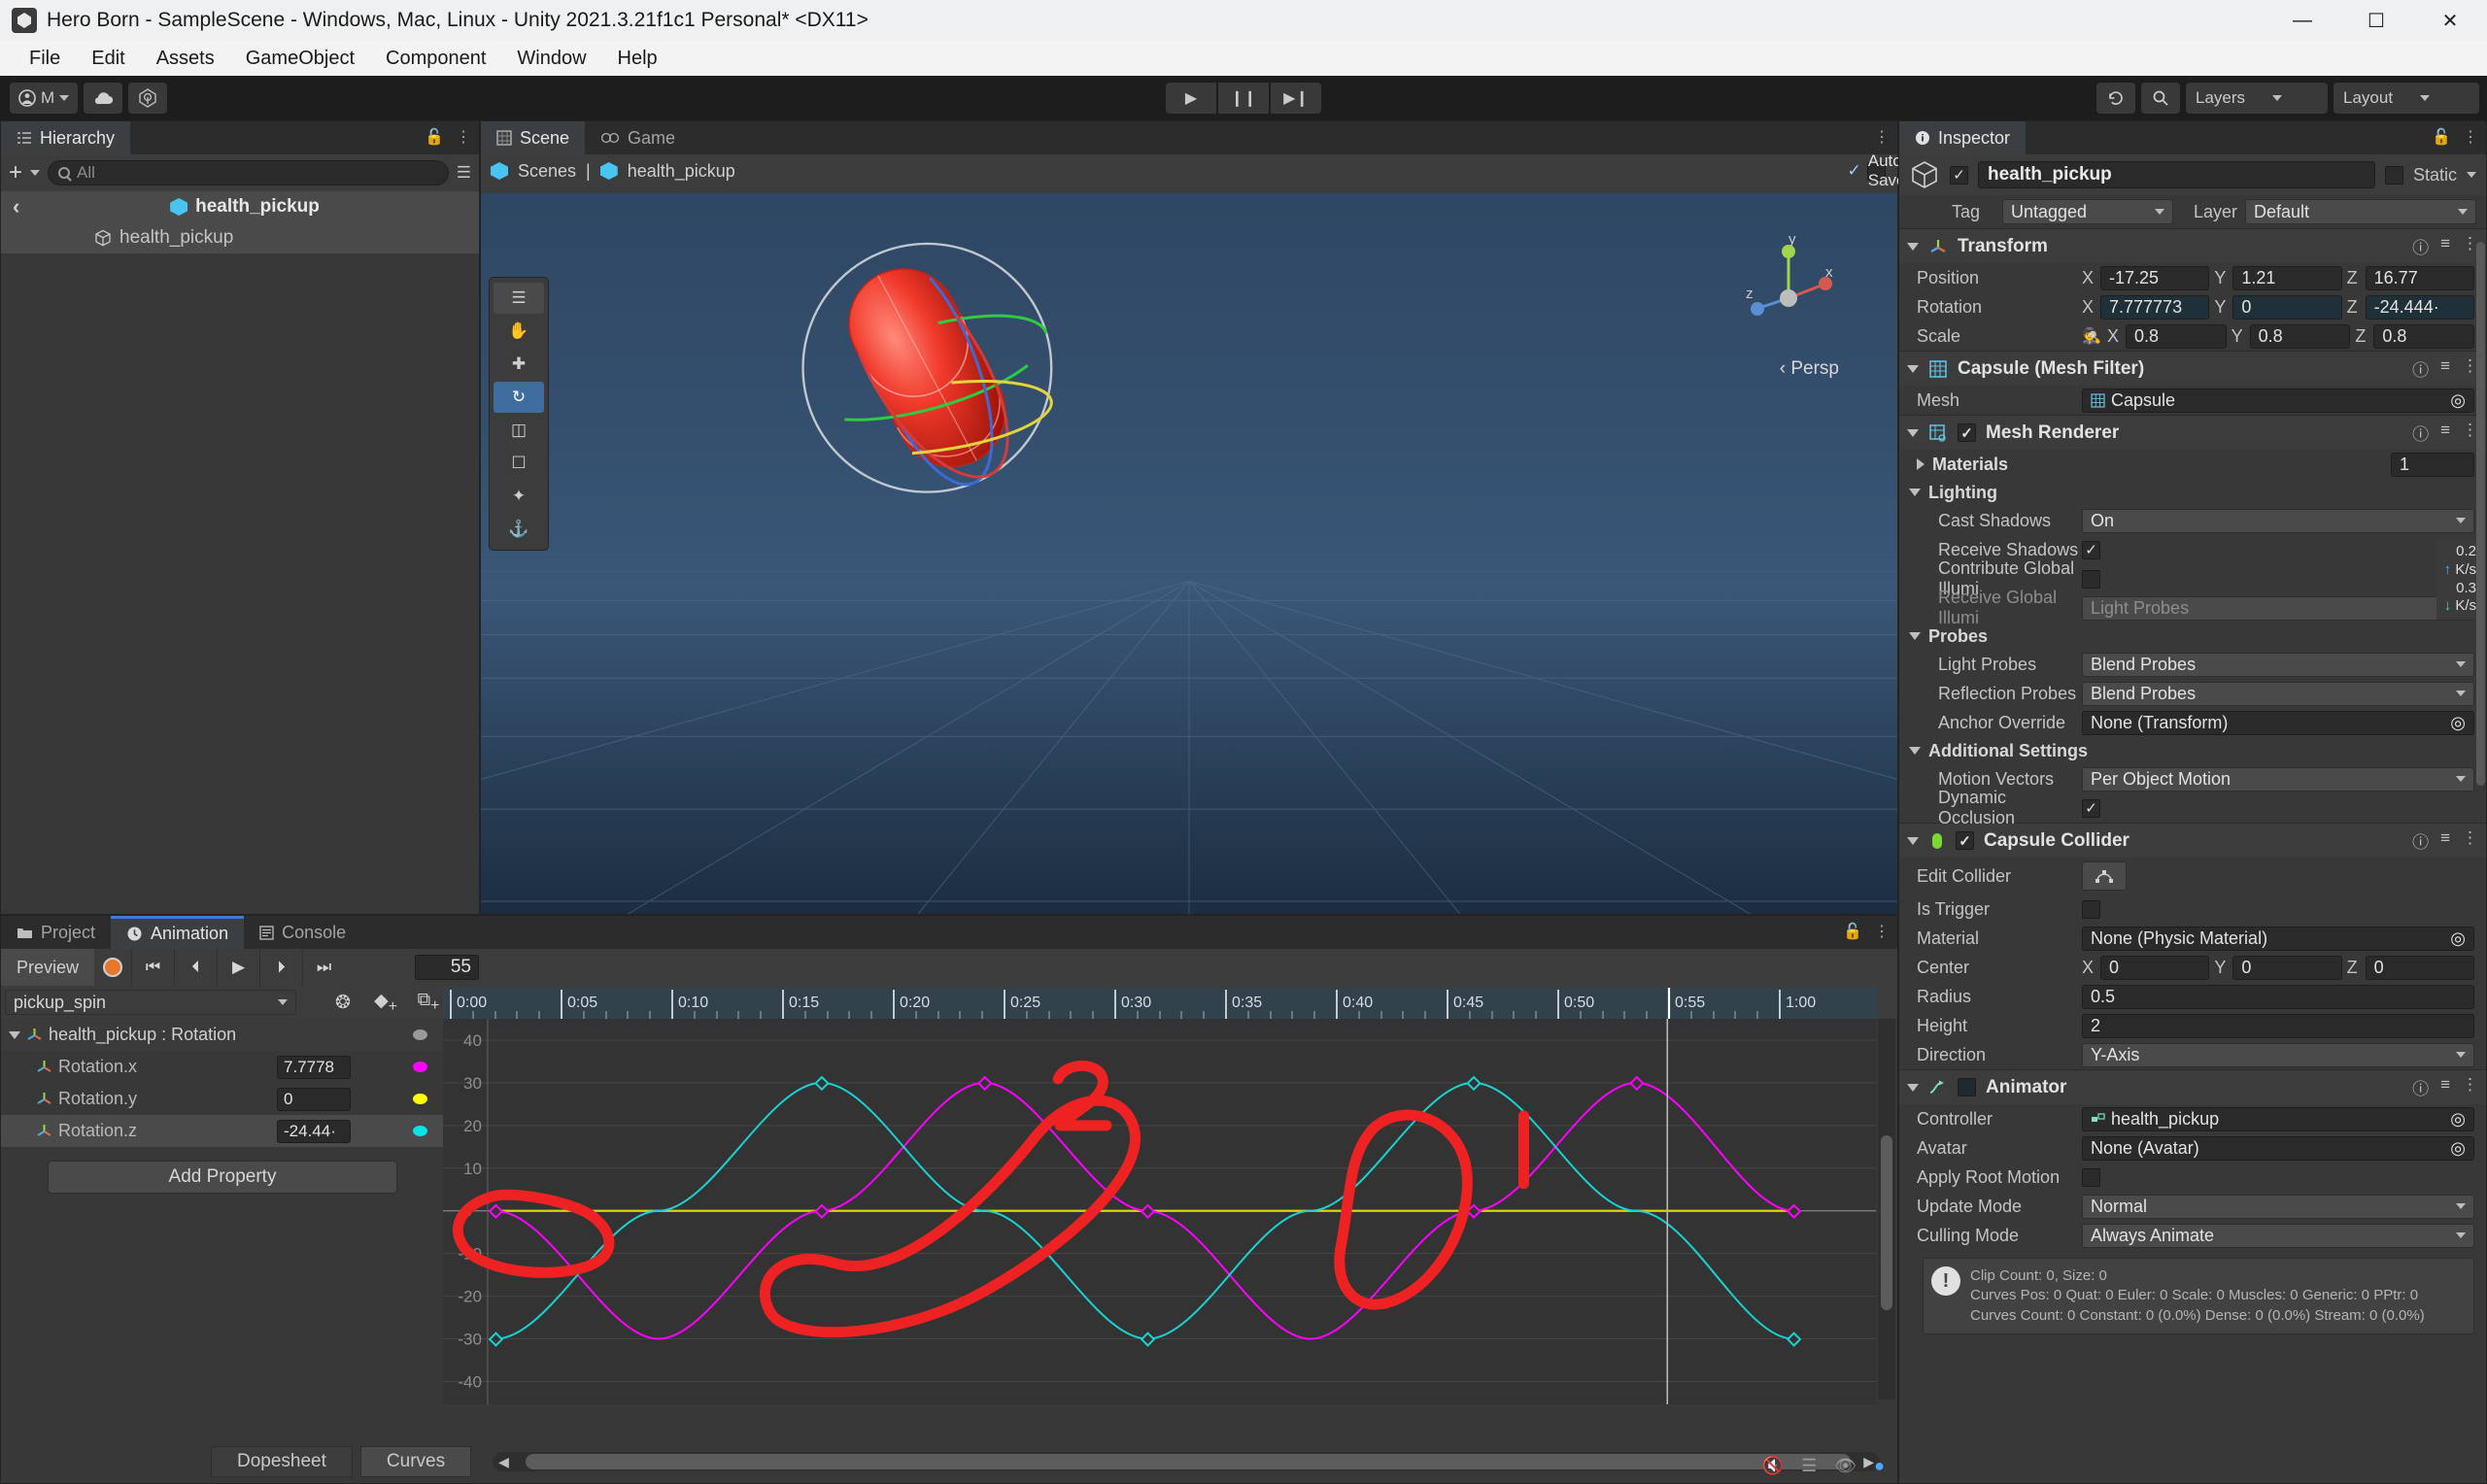  I want to click on mute-icon: 🔇, so click(1773, 1466).